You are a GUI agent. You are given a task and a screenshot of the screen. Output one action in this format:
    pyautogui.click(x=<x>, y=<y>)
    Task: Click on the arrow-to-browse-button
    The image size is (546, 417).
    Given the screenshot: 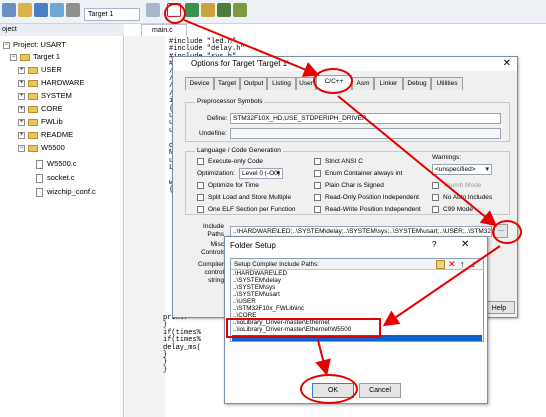 What is the action you would take?
    pyautogui.click(x=417, y=161)
    